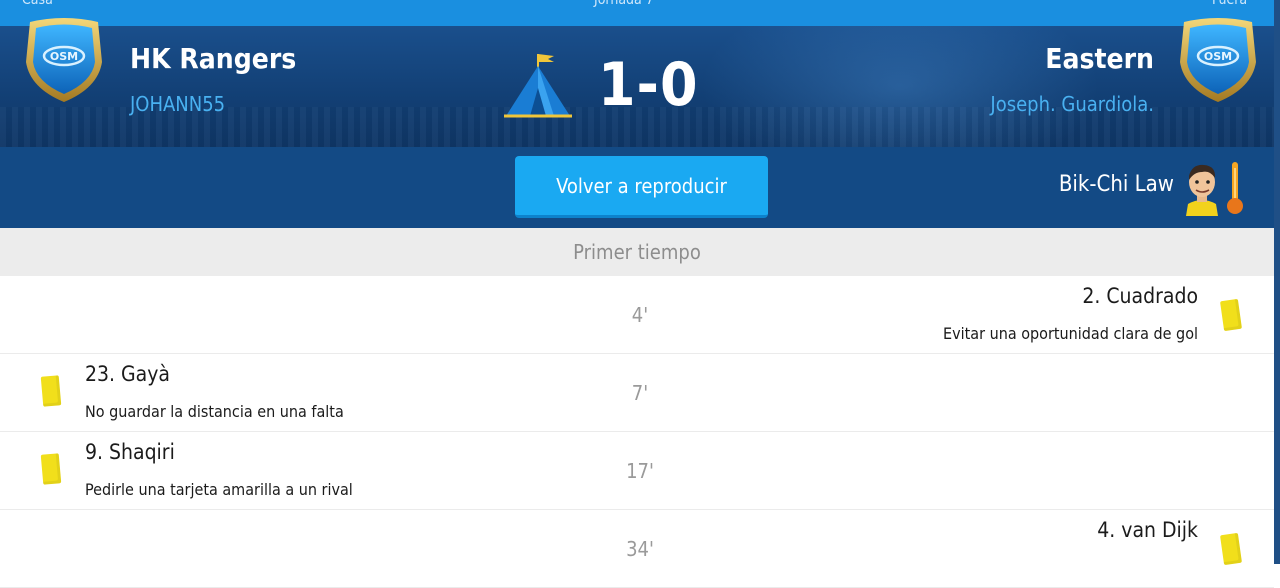  What do you see at coordinates (640, 549) in the screenshot?
I see `event-minute: 34'` at bounding box center [640, 549].